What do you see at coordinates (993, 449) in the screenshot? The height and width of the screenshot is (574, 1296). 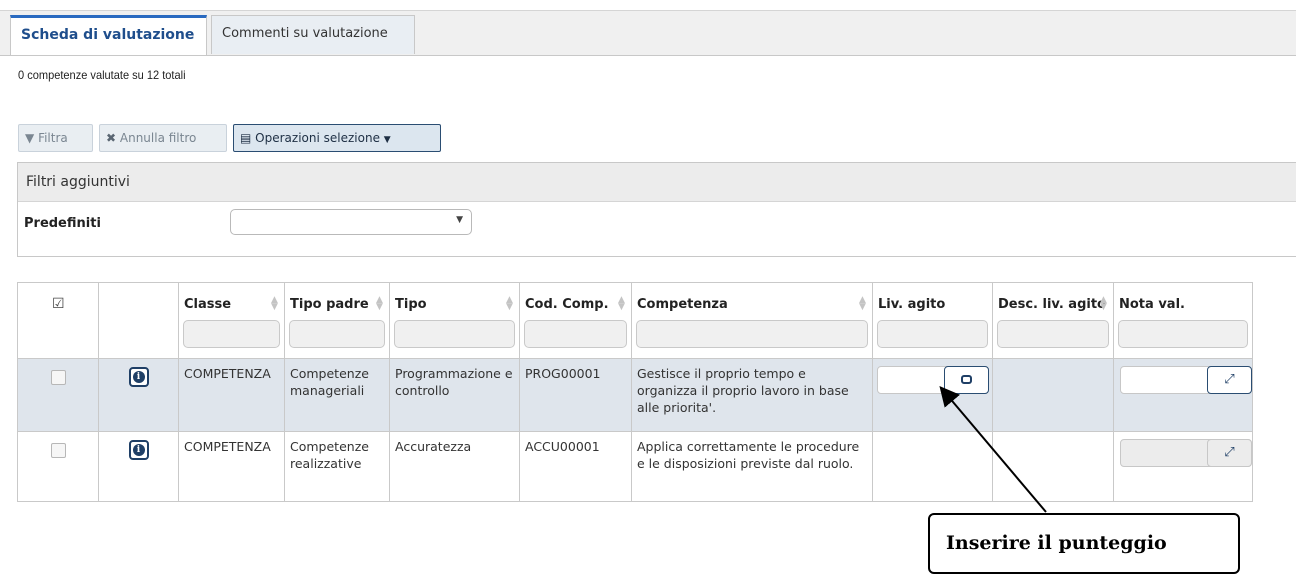 I see `annotation-arrow` at bounding box center [993, 449].